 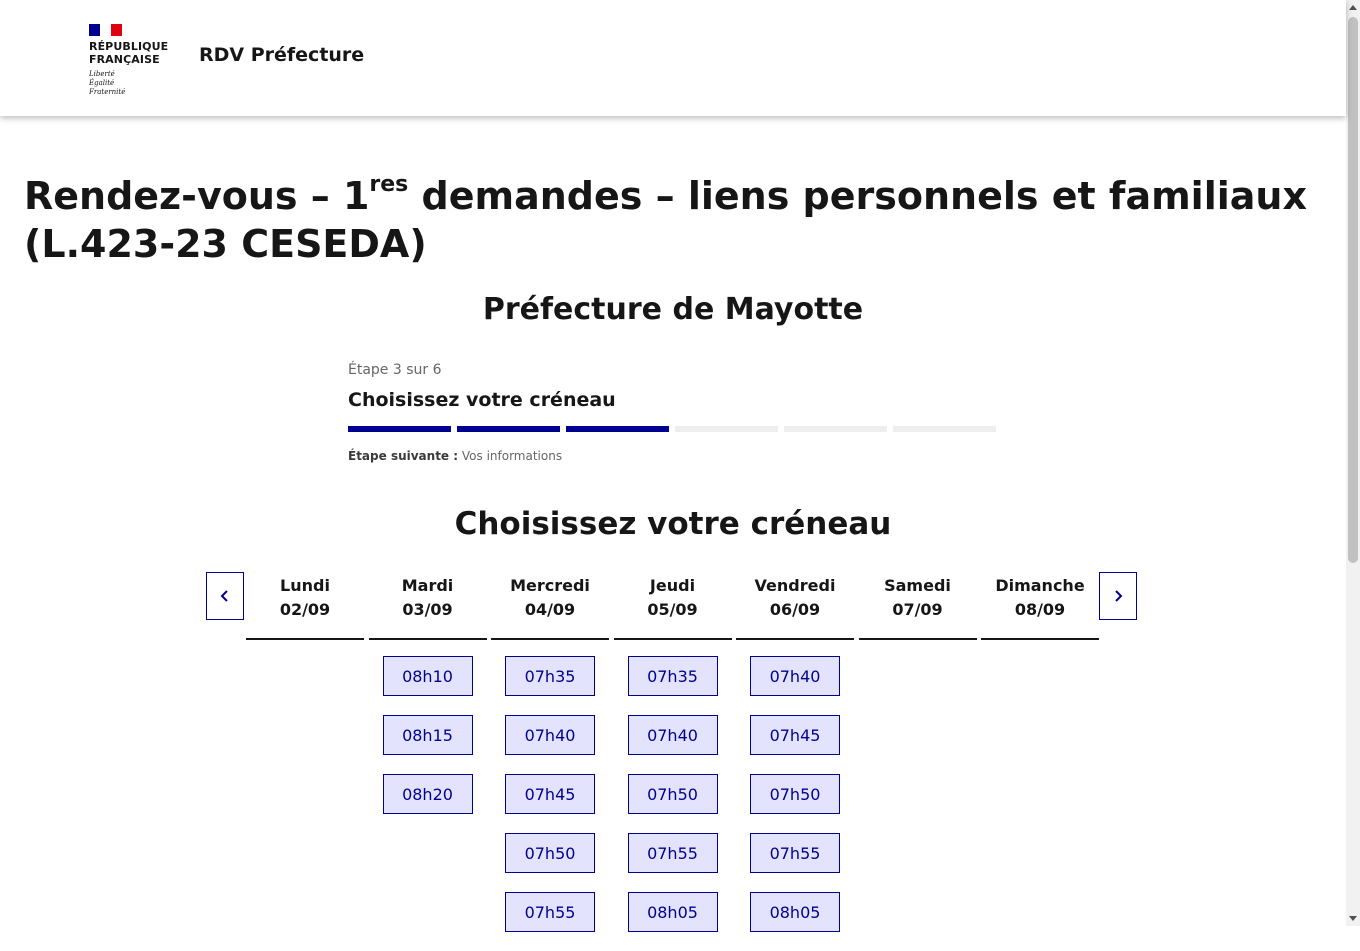 I want to click on motto-egalite: Égalité, so click(x=102, y=83).